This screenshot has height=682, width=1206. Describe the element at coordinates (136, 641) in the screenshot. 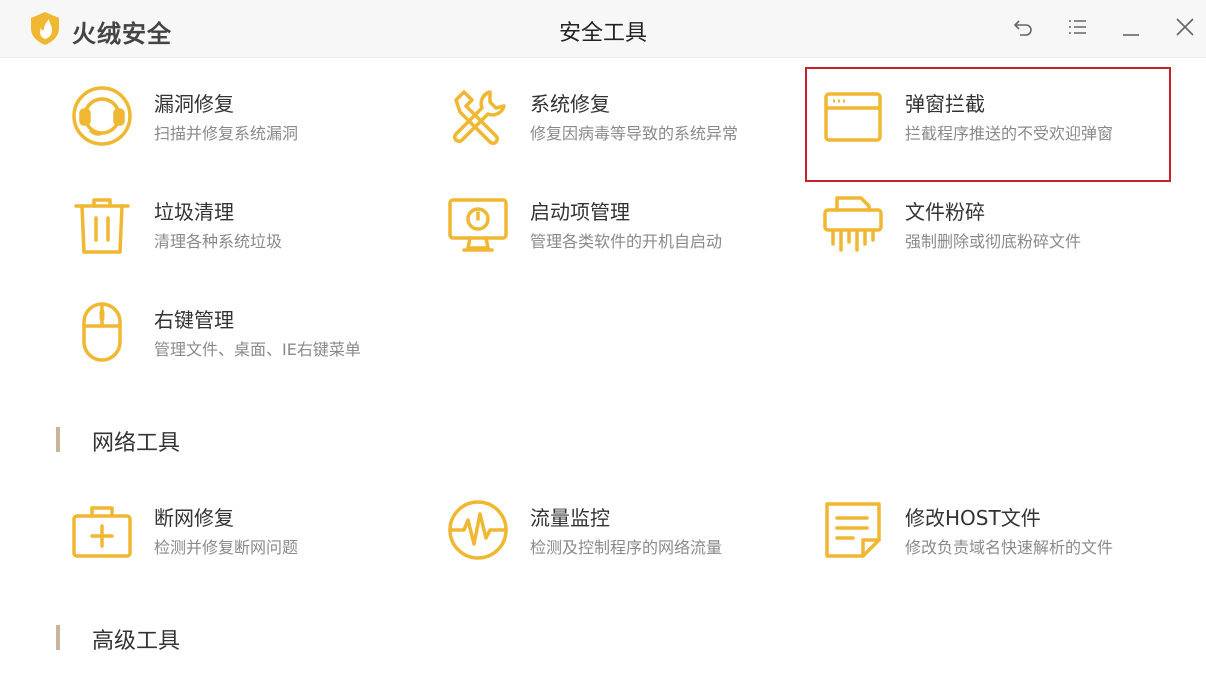

I see `section-title: 高级工具` at that location.